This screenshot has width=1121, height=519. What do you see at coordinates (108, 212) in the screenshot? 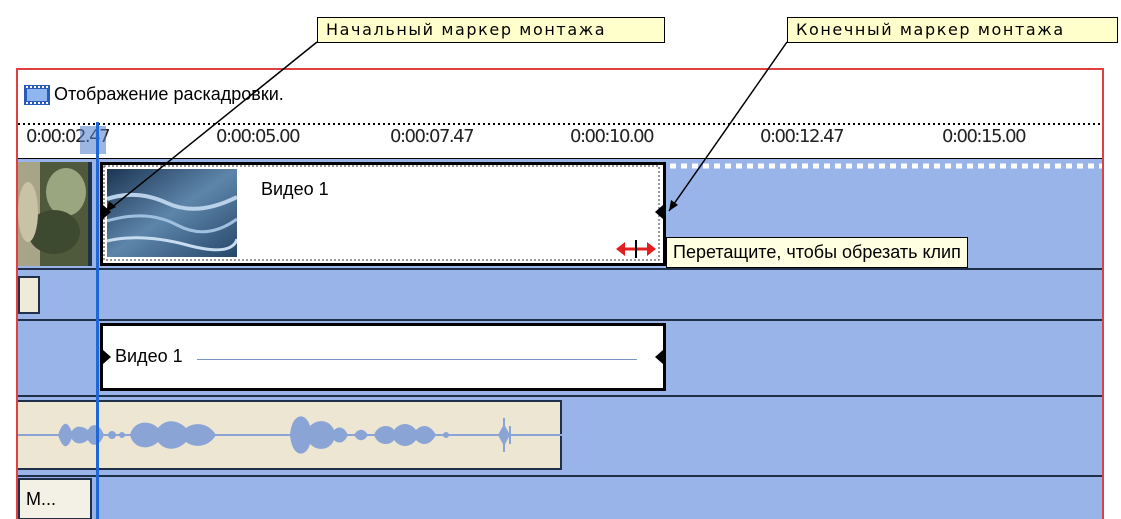
I see `start-trim-marker` at bounding box center [108, 212].